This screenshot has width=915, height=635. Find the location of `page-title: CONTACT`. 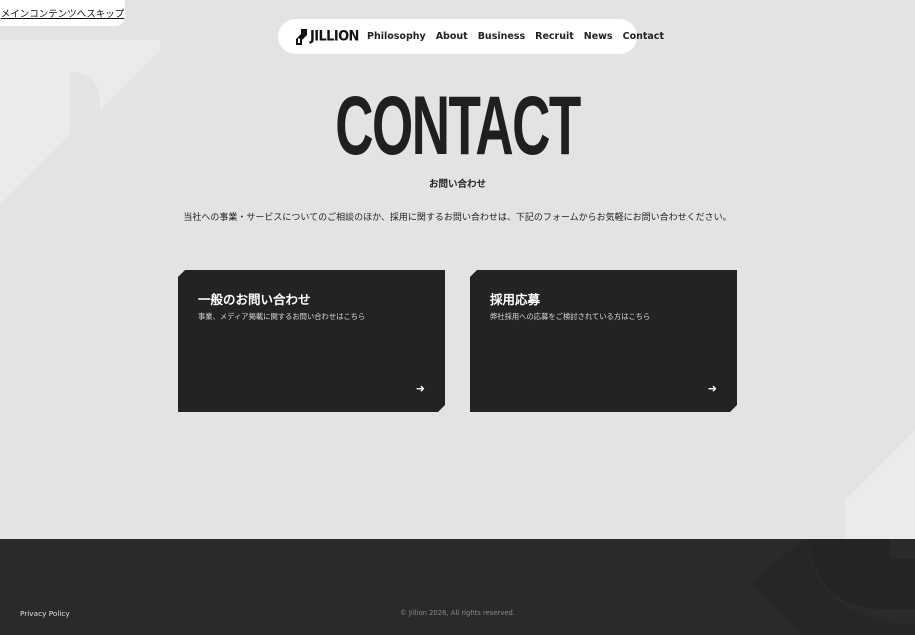

page-title: CONTACT is located at coordinates (458, 126).